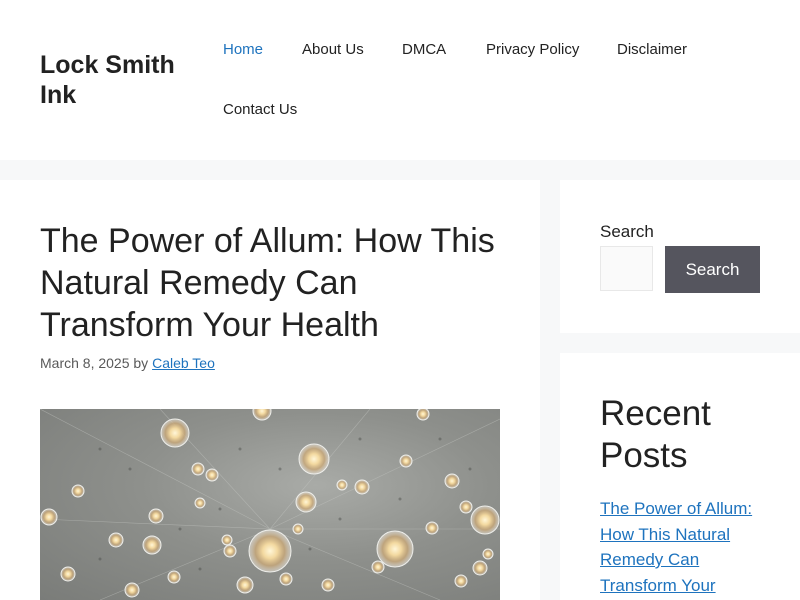 Image resolution: width=800 pixels, height=600 pixels. I want to click on search-button: Search, so click(712, 269).